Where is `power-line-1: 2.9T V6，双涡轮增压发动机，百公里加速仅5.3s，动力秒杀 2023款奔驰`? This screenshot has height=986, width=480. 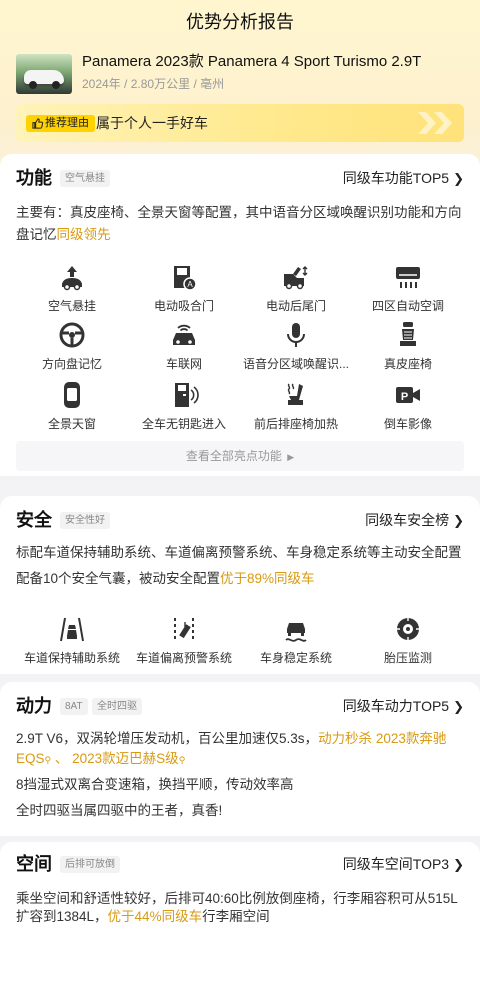 power-line-1: 2.9T V6，双涡轮增压发动机，百公里加速仅5.3s，动力秒杀 2023款奔驰 is located at coordinates (231, 738).